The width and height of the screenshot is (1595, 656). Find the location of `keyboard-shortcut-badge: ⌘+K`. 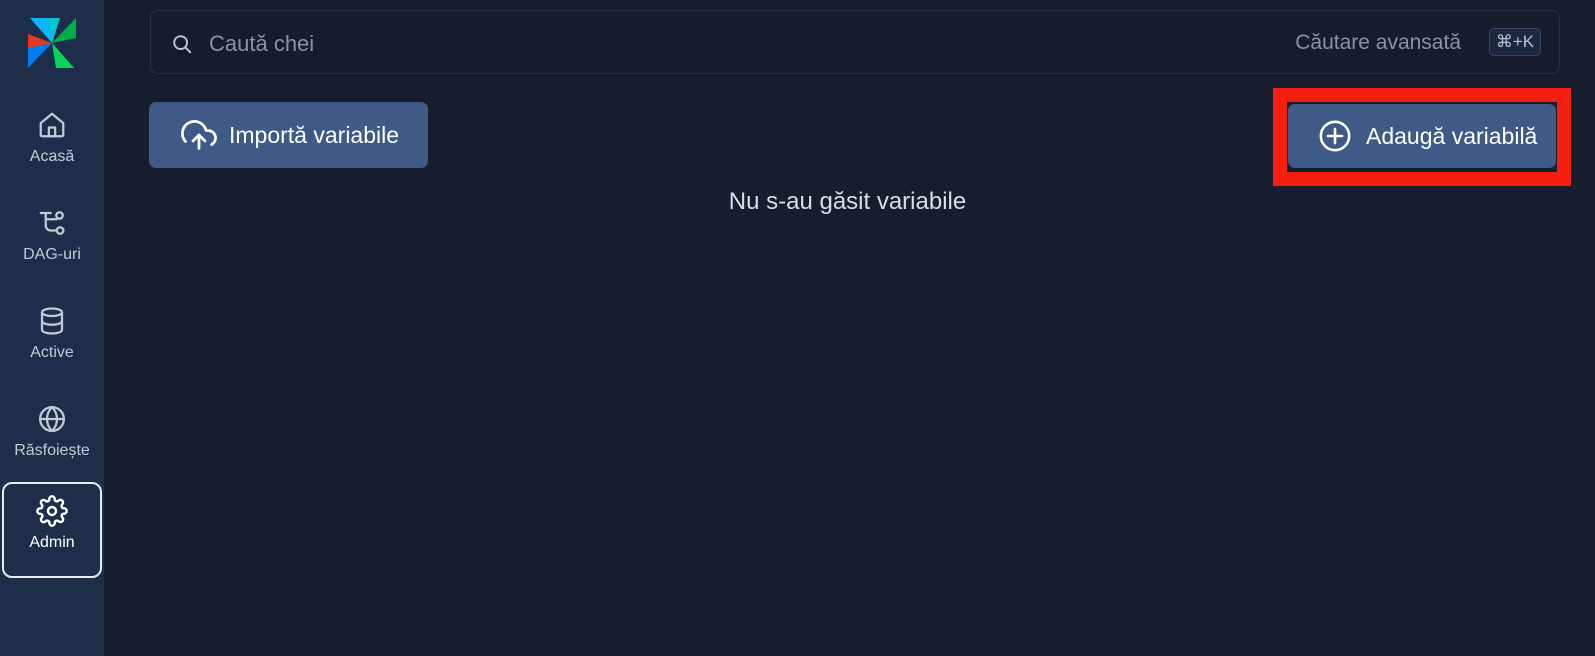

keyboard-shortcut-badge: ⌘+K is located at coordinates (1515, 42).